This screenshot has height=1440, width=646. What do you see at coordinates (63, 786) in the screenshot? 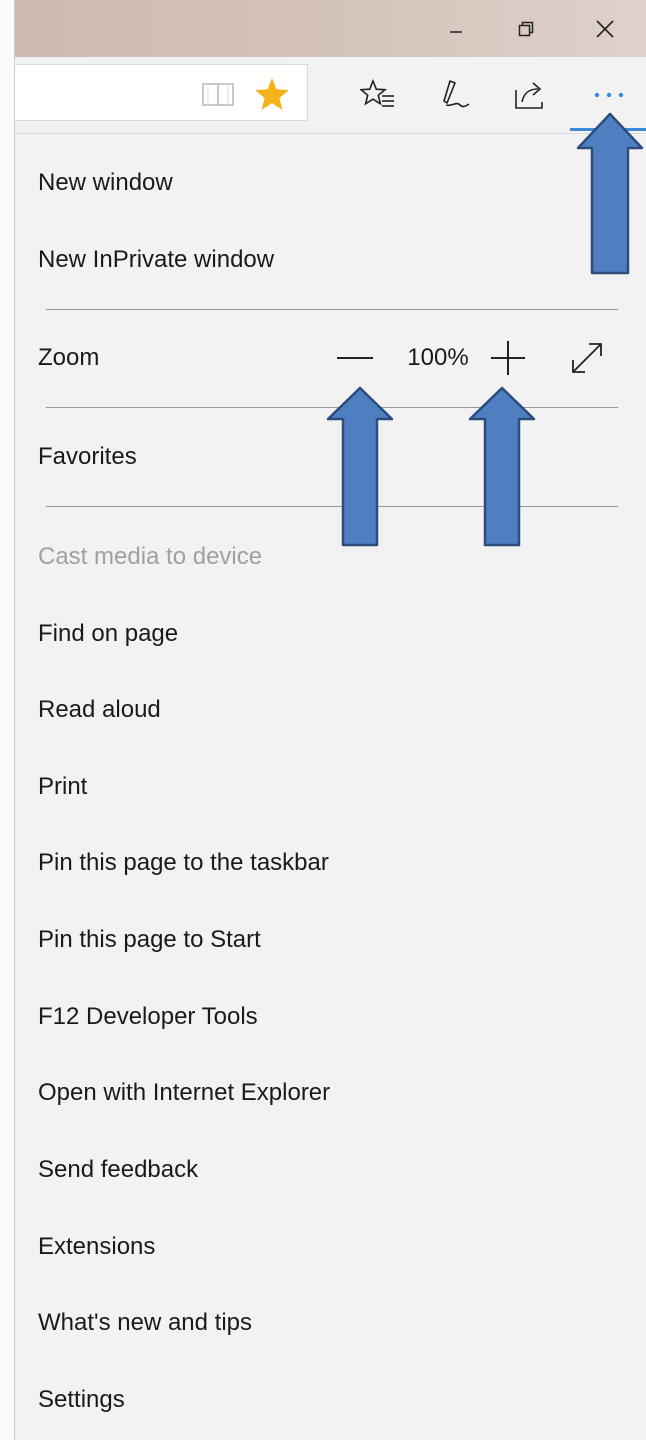
I see `menu-item-label: Print` at bounding box center [63, 786].